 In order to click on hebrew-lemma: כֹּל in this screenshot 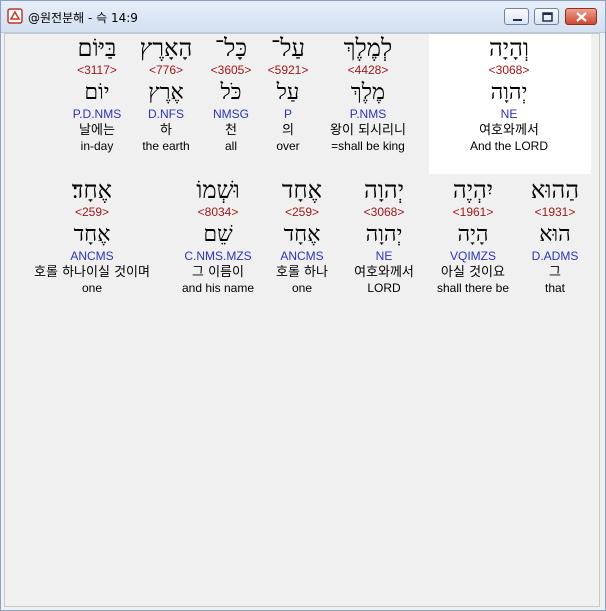, I will do `click(231, 92)`.